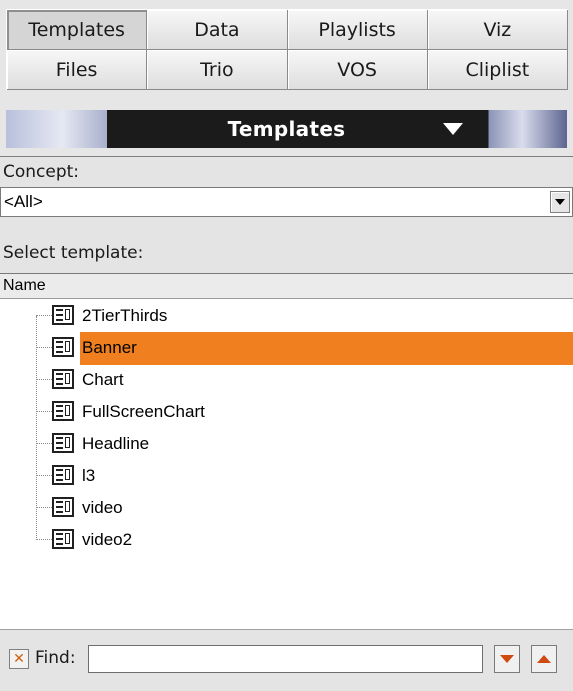 This screenshot has width=573, height=691. Describe the element at coordinates (19, 659) in the screenshot. I see `clear-find-button: ✕` at that location.